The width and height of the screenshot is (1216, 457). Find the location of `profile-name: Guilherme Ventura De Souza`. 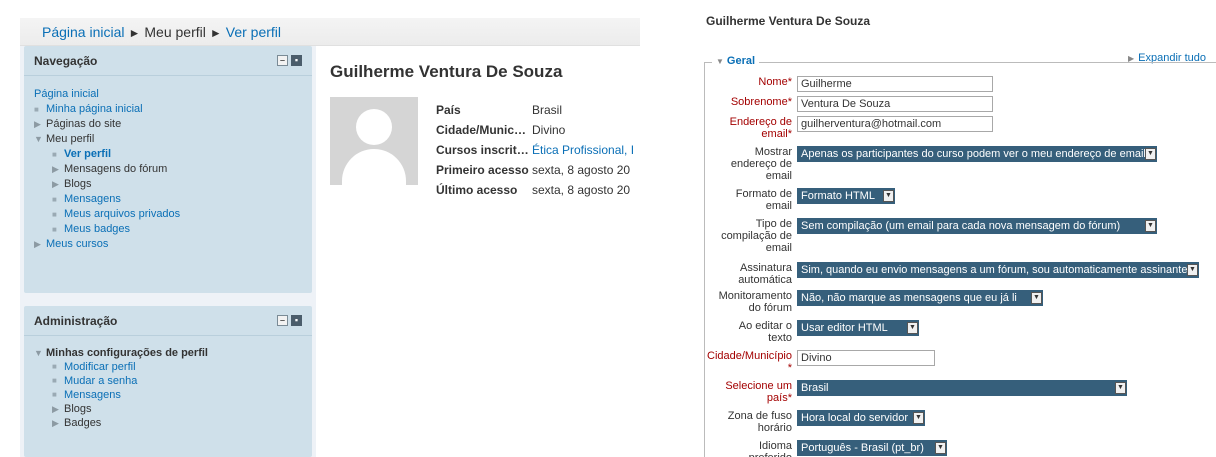

profile-name: Guilherme Ventura De Souza is located at coordinates (446, 71).